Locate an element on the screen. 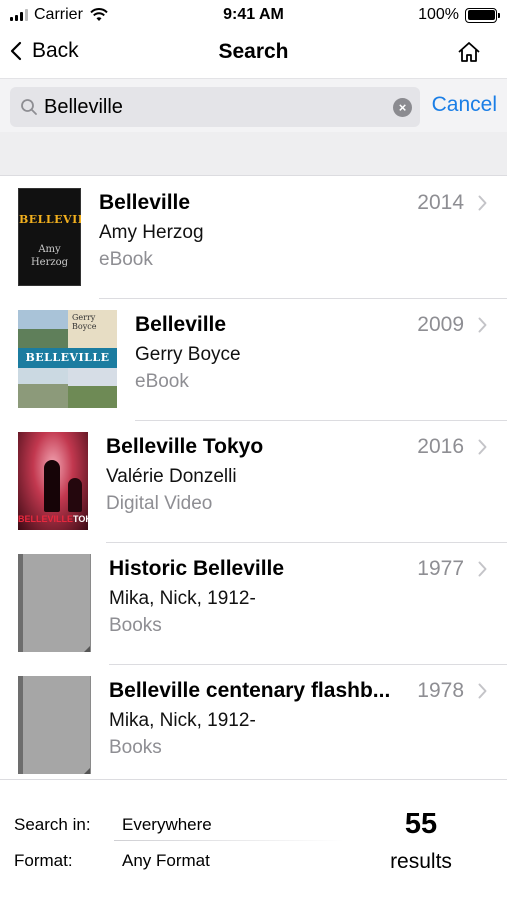 The height and width of the screenshot is (900, 507). item-format: Digital Video is located at coordinates (159, 503).